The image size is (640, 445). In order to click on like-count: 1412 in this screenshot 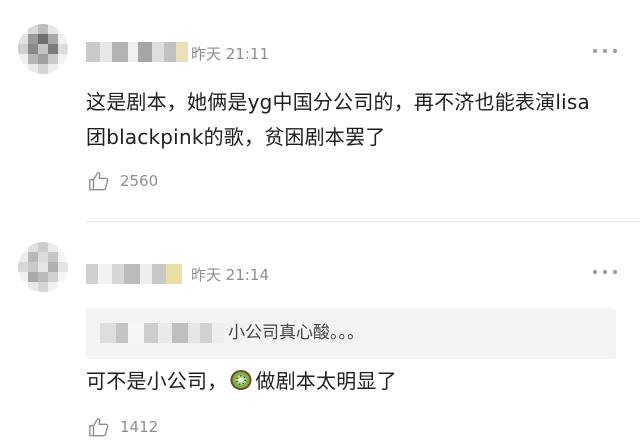, I will do `click(139, 427)`.